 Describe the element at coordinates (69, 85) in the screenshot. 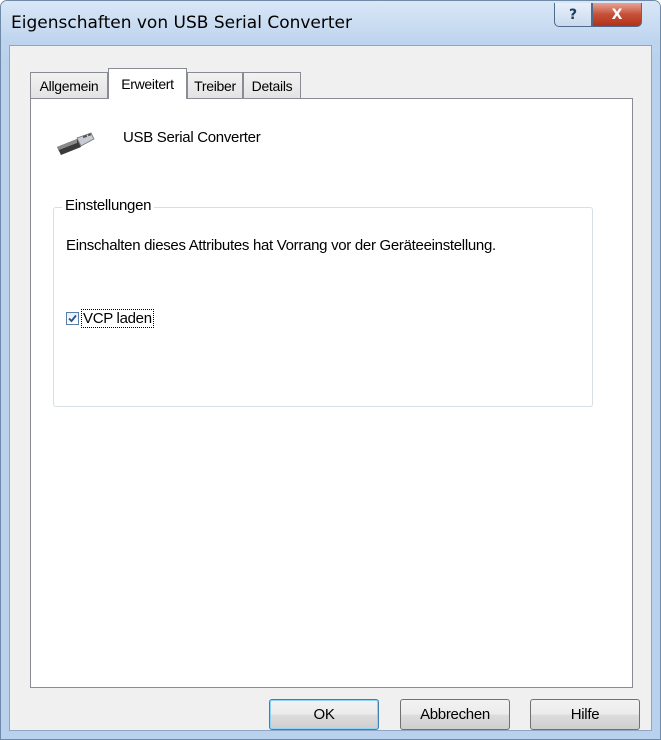

I see `tab-allgemein: Allgemein` at that location.